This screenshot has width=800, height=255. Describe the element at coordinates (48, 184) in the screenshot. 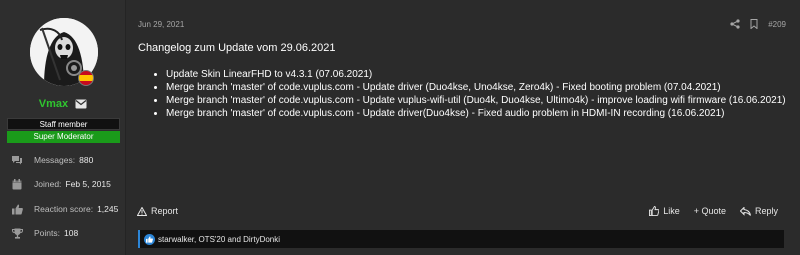

I see `stat-label: Joined:` at that location.